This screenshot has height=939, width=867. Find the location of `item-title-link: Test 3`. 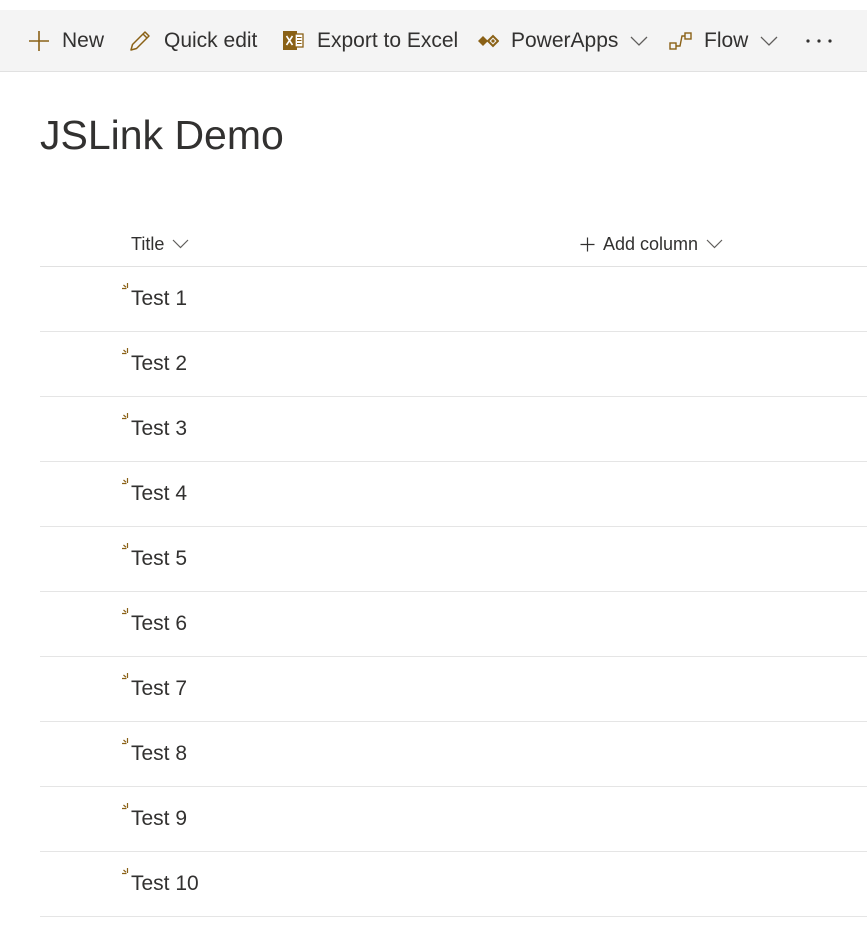

item-title-link: Test 3 is located at coordinates (159, 429).